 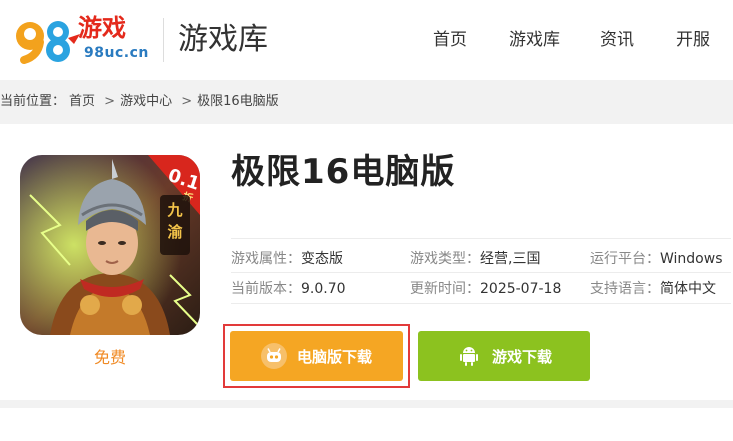 I want to click on info-language: 支持语言：简体中文, so click(x=653, y=289).